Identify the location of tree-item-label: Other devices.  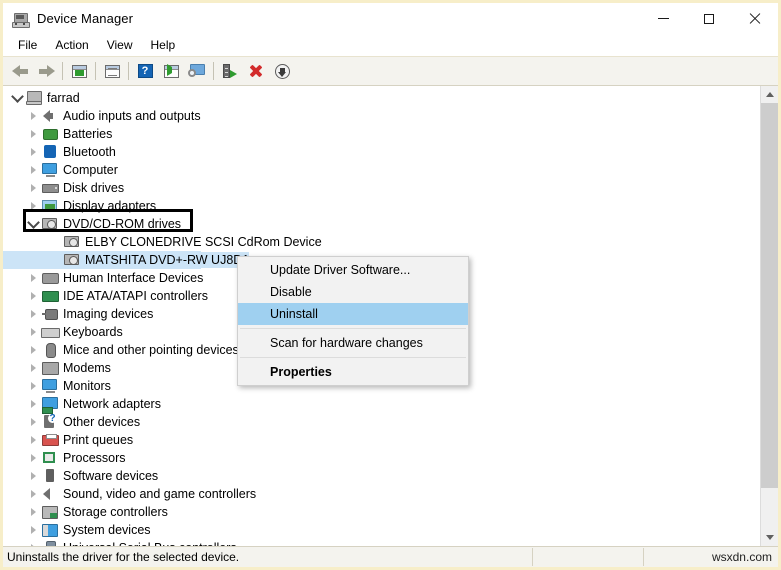
(102, 422).